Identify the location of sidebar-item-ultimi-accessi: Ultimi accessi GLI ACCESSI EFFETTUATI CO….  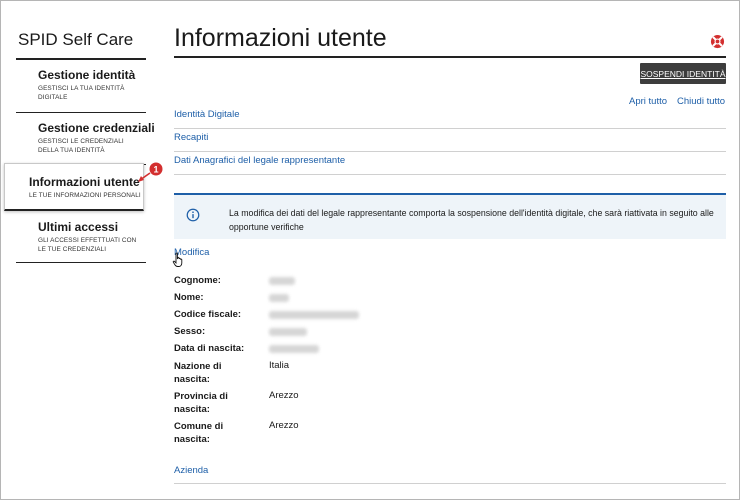
(81, 237).